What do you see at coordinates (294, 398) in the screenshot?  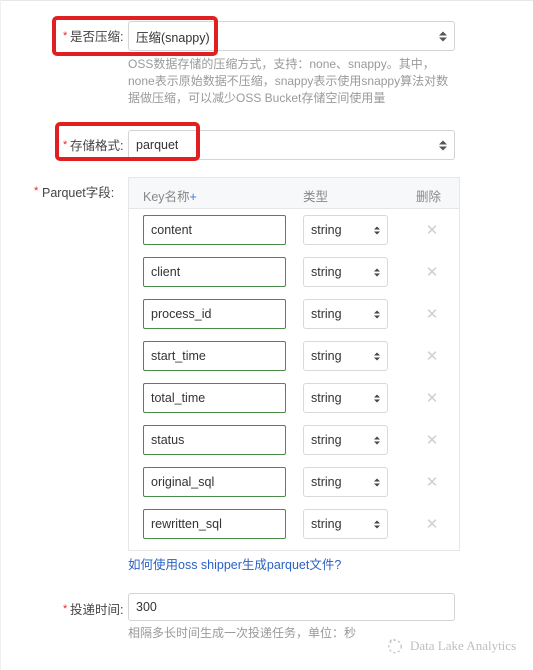 I see `table-row: total_time string ✕` at bounding box center [294, 398].